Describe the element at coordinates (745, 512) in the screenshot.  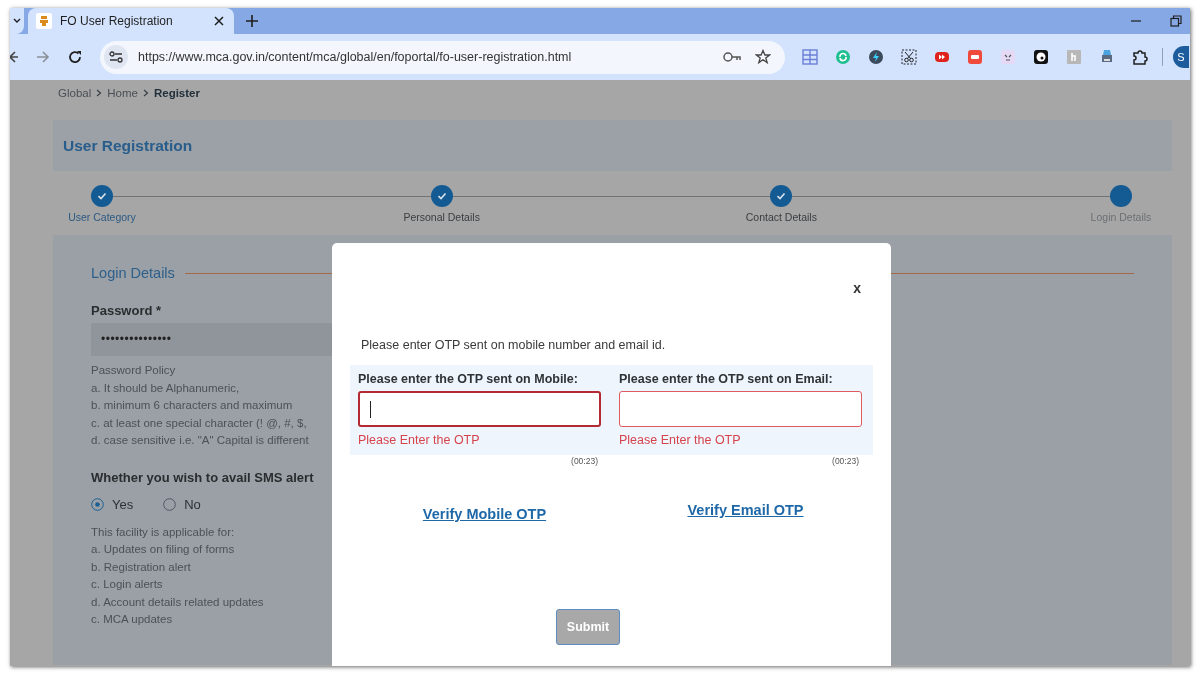
I see `verify-link: Verify Email OTP` at that location.